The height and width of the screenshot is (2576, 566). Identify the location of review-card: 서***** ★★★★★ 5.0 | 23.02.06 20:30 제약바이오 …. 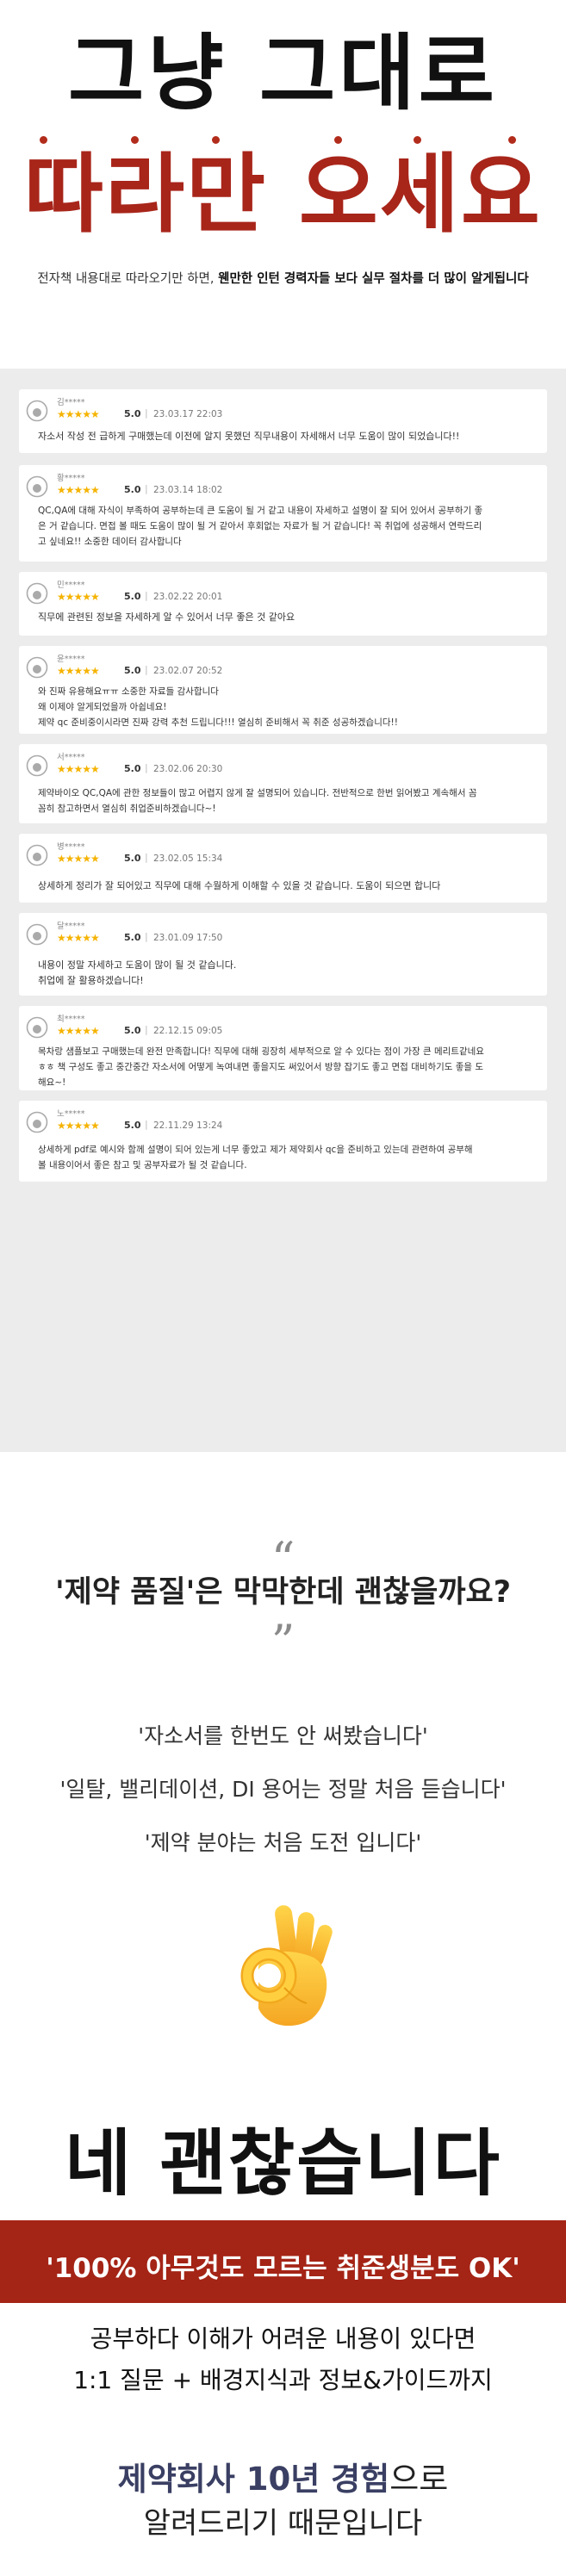
(283, 783).